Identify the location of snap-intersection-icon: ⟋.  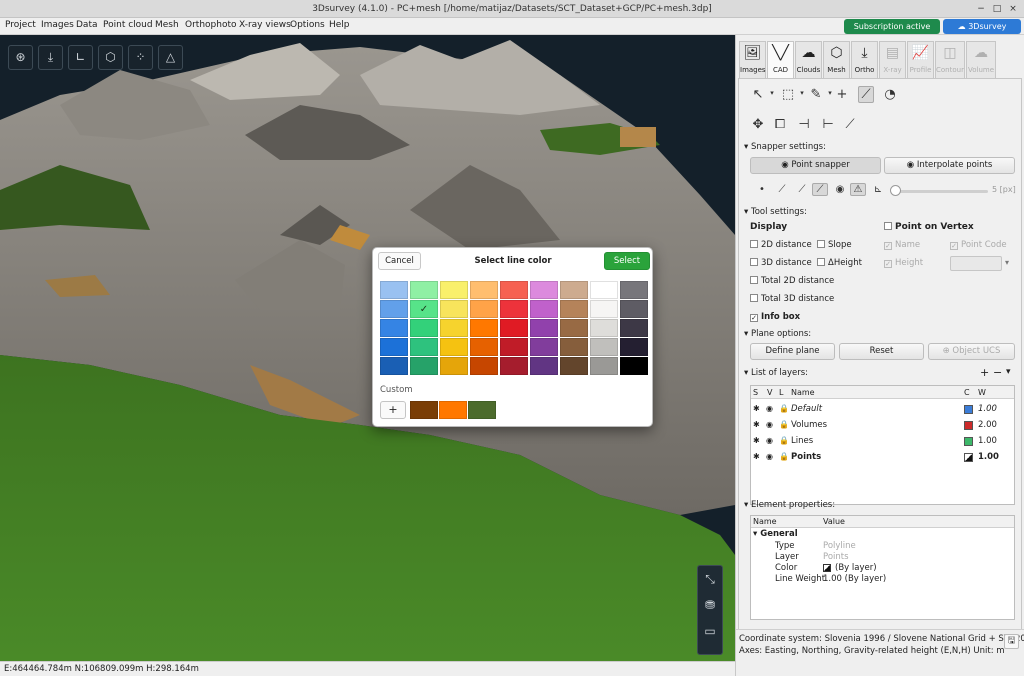
(820, 189).